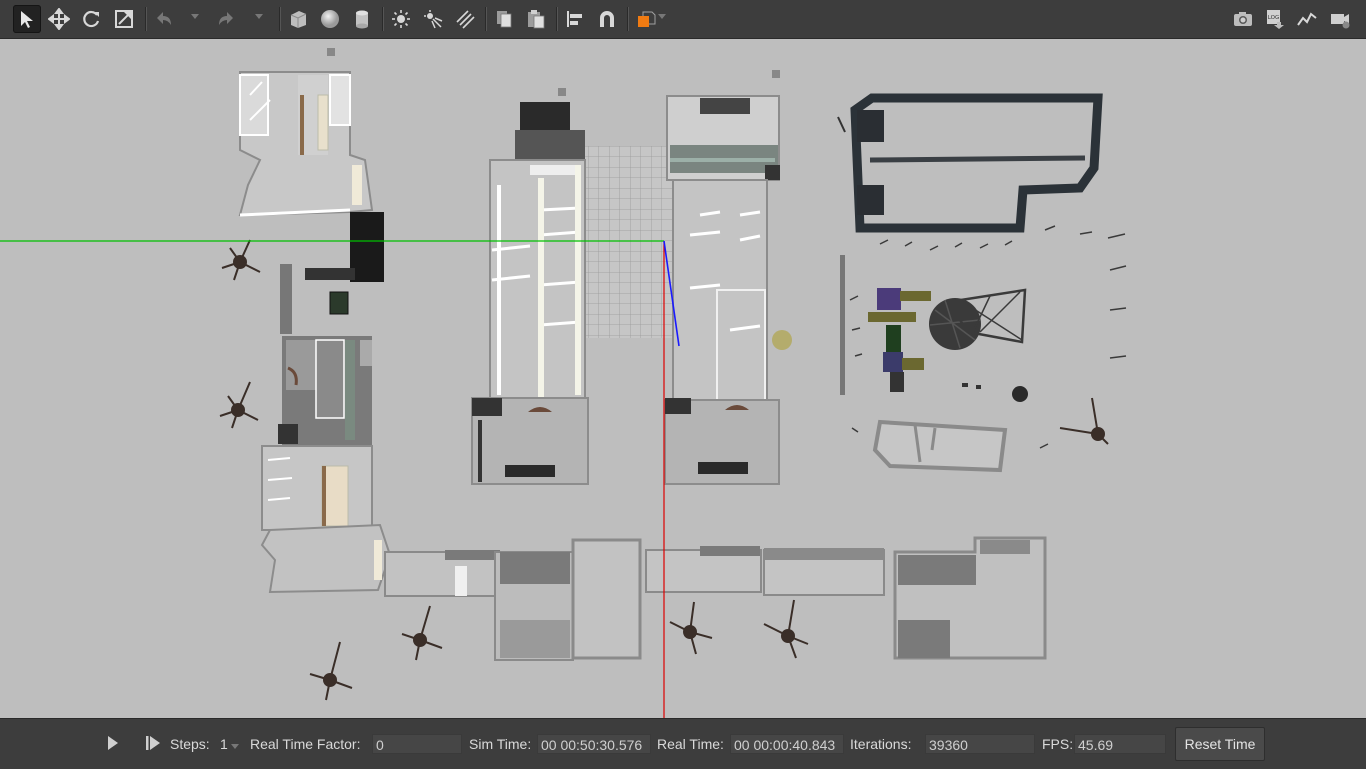  Describe the element at coordinates (662, 16) in the screenshot. I see `view-angle-chevron-down-icon` at that location.